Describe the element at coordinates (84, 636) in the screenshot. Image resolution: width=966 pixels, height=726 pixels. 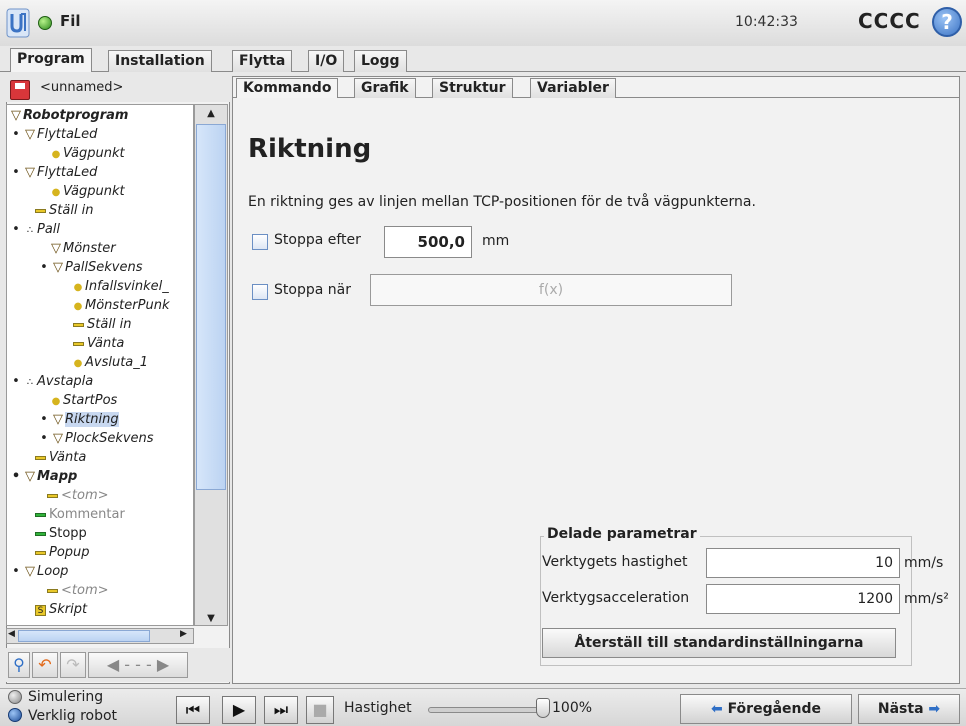
I see `tree-hscroll-thumb` at that location.